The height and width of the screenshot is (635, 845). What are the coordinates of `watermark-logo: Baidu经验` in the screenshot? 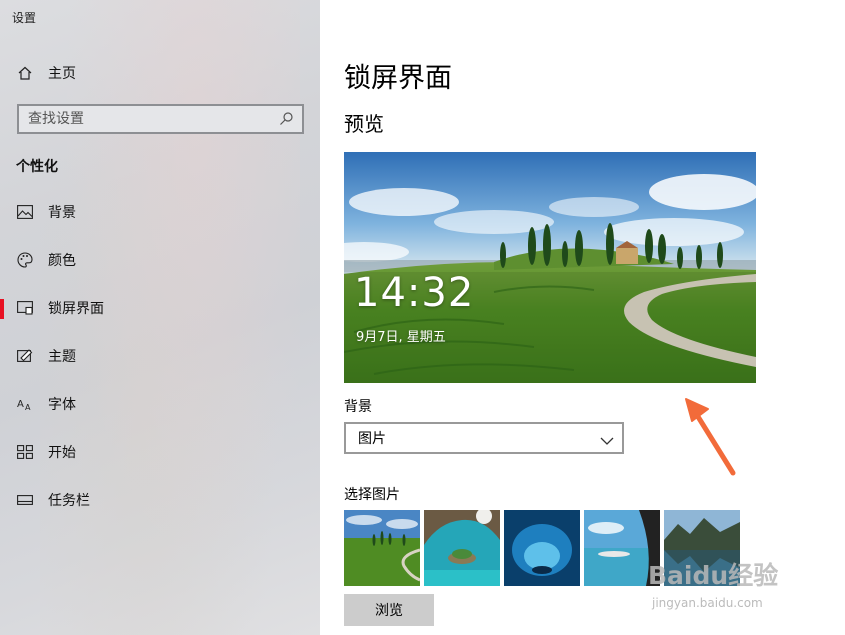 It's located at (713, 575).